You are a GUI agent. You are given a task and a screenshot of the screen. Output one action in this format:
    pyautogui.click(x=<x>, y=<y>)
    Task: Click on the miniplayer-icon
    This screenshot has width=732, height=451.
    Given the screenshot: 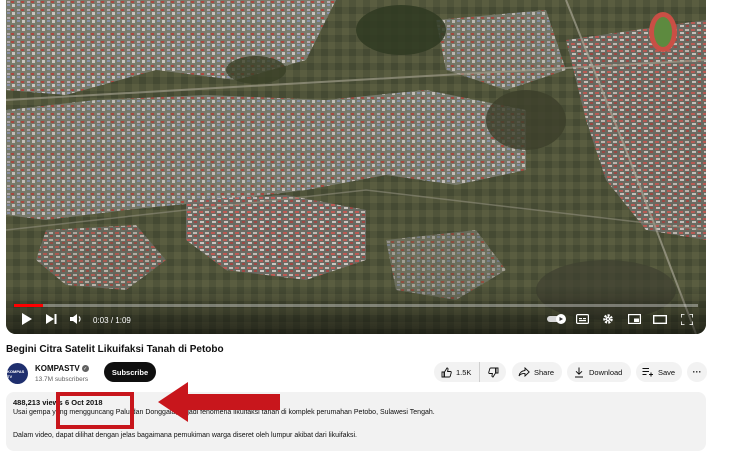 What is the action you would take?
    pyautogui.click(x=634, y=319)
    